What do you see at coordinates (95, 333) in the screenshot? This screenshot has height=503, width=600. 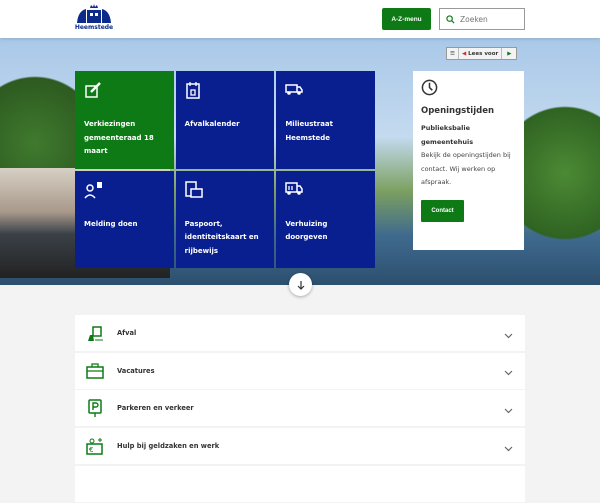 I see `waste-icon` at bounding box center [95, 333].